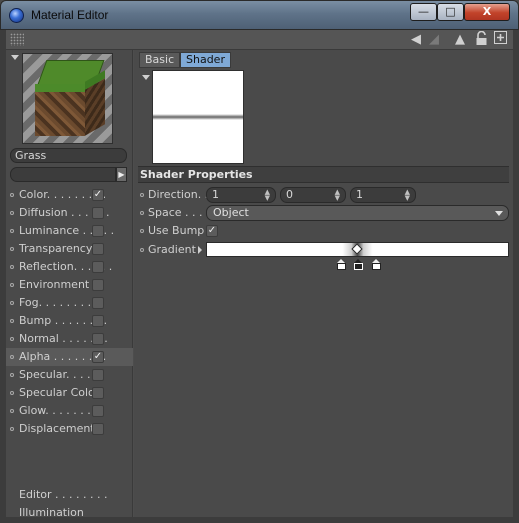 The height and width of the screenshot is (523, 519). I want to click on shader-preview-menu-arrow-icon, so click(146, 77).